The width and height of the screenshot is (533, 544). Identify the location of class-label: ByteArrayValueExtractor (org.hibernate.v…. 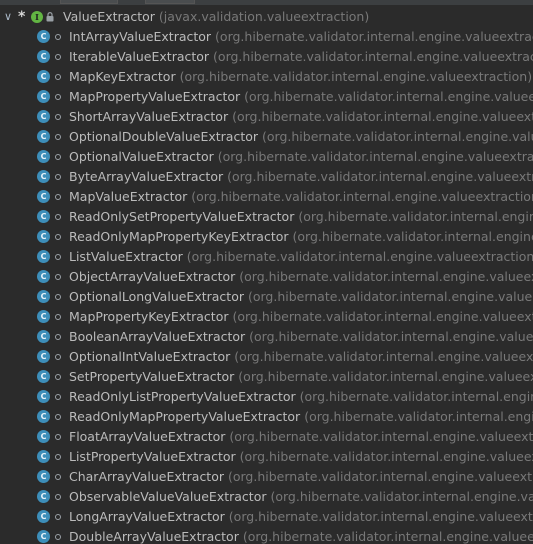
(301, 177).